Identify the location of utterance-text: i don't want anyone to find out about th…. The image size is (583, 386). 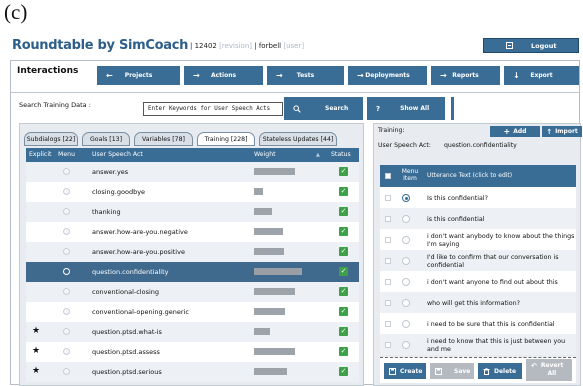
(501, 282).